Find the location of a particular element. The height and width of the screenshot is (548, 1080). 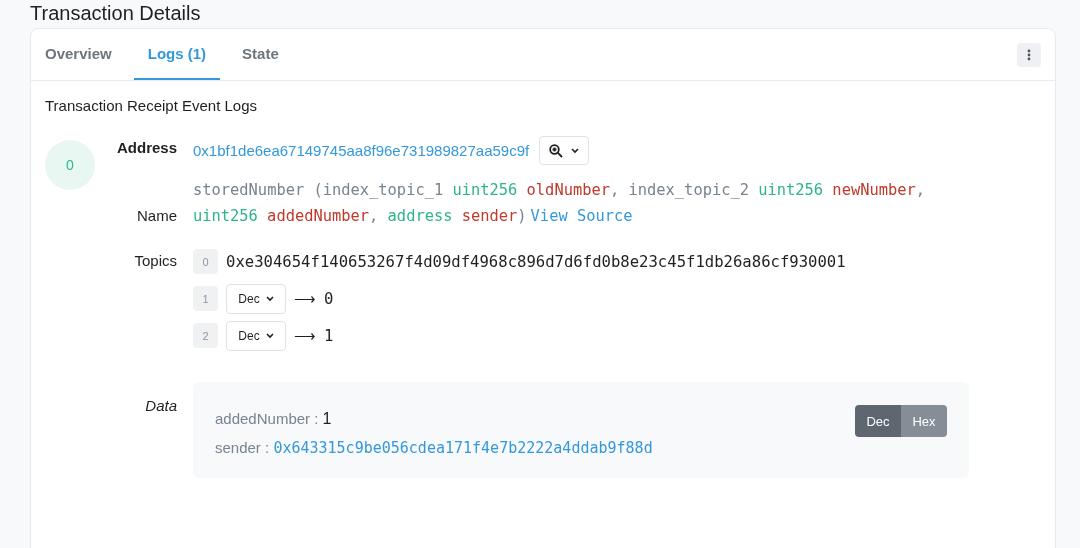

field-label: Data is located at coordinates (160, 406).